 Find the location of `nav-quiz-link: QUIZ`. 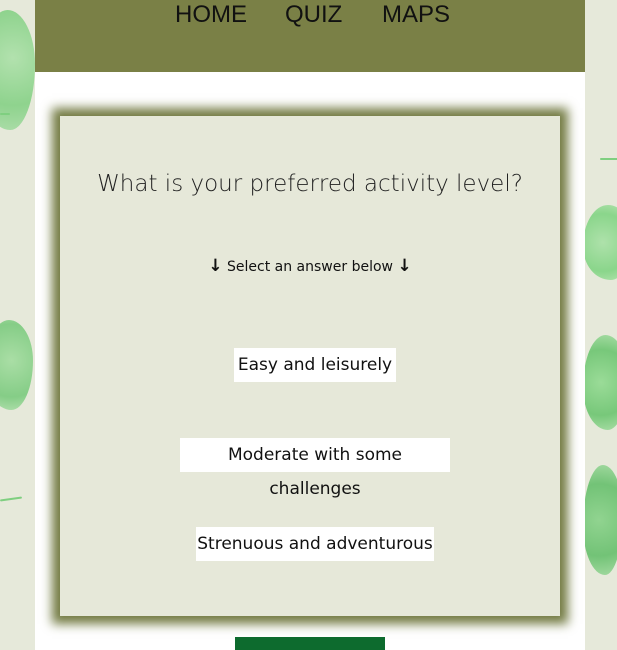

nav-quiz-link: QUIZ is located at coordinates (313, 15).